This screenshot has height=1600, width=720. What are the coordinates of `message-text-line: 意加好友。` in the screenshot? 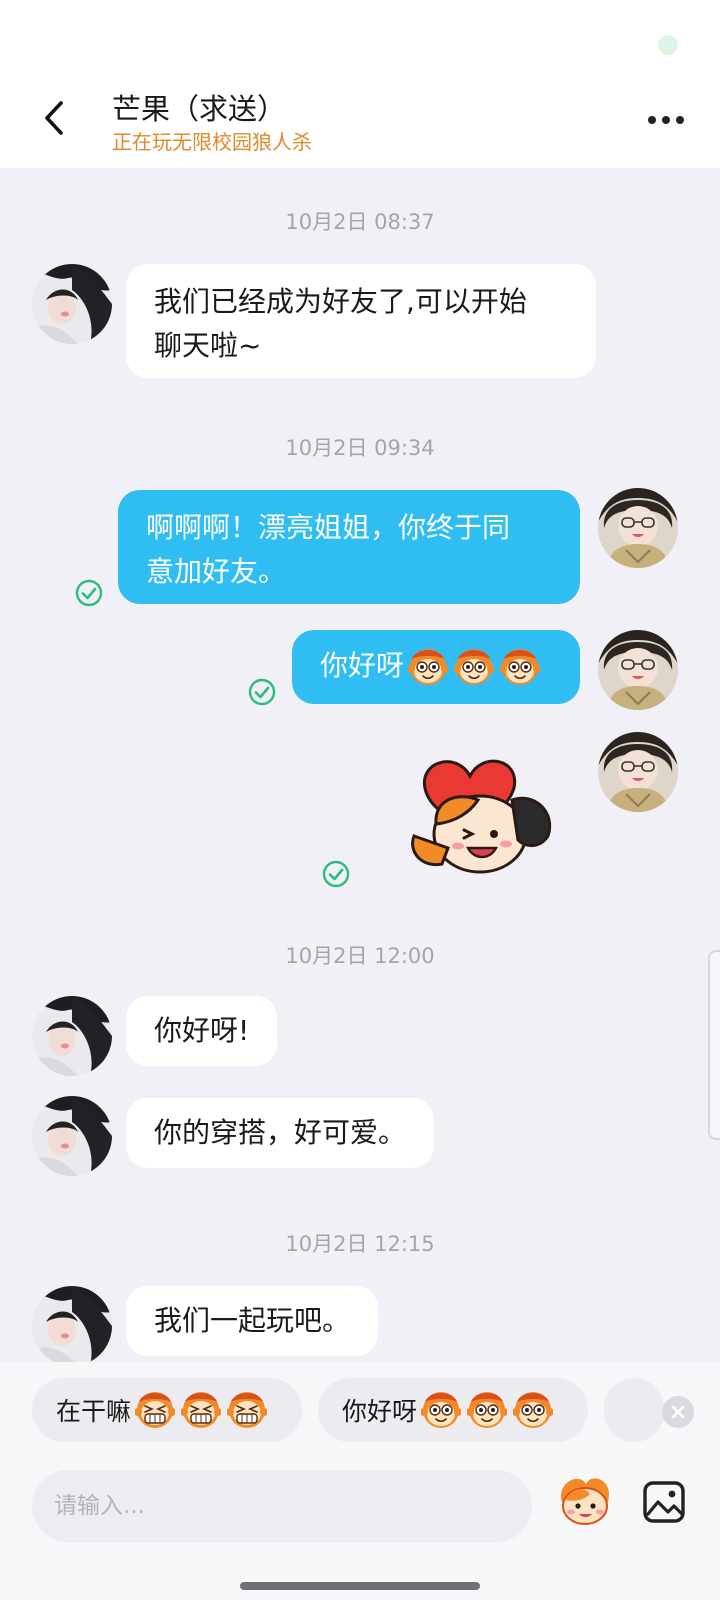 It's located at (216, 571).